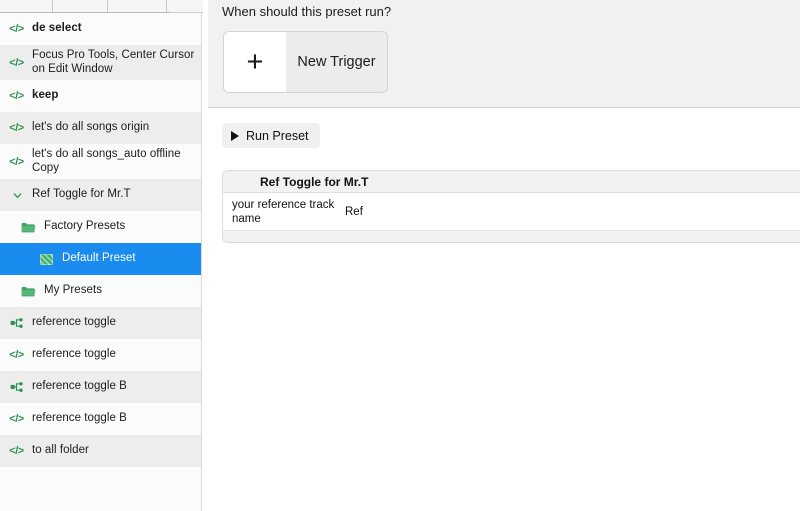 The width and height of the screenshot is (800, 511). I want to click on parameters-table-header: Ref Toggle for Mr.T, so click(511, 182).